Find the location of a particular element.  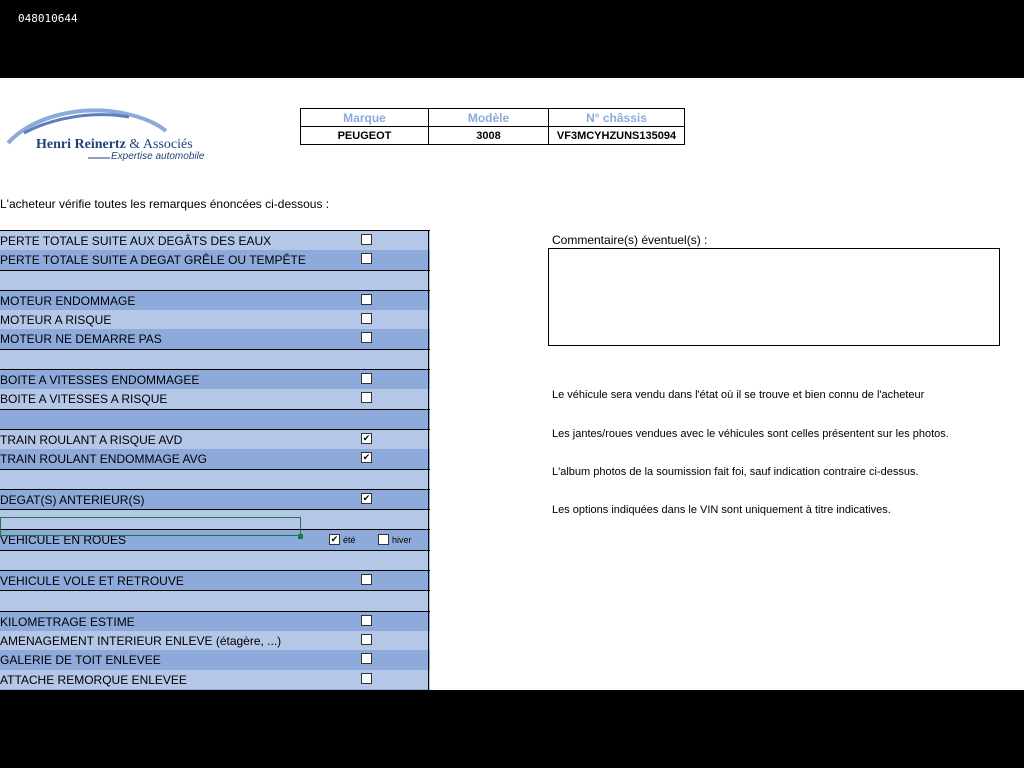

checkbox-winter is located at coordinates (383, 540).